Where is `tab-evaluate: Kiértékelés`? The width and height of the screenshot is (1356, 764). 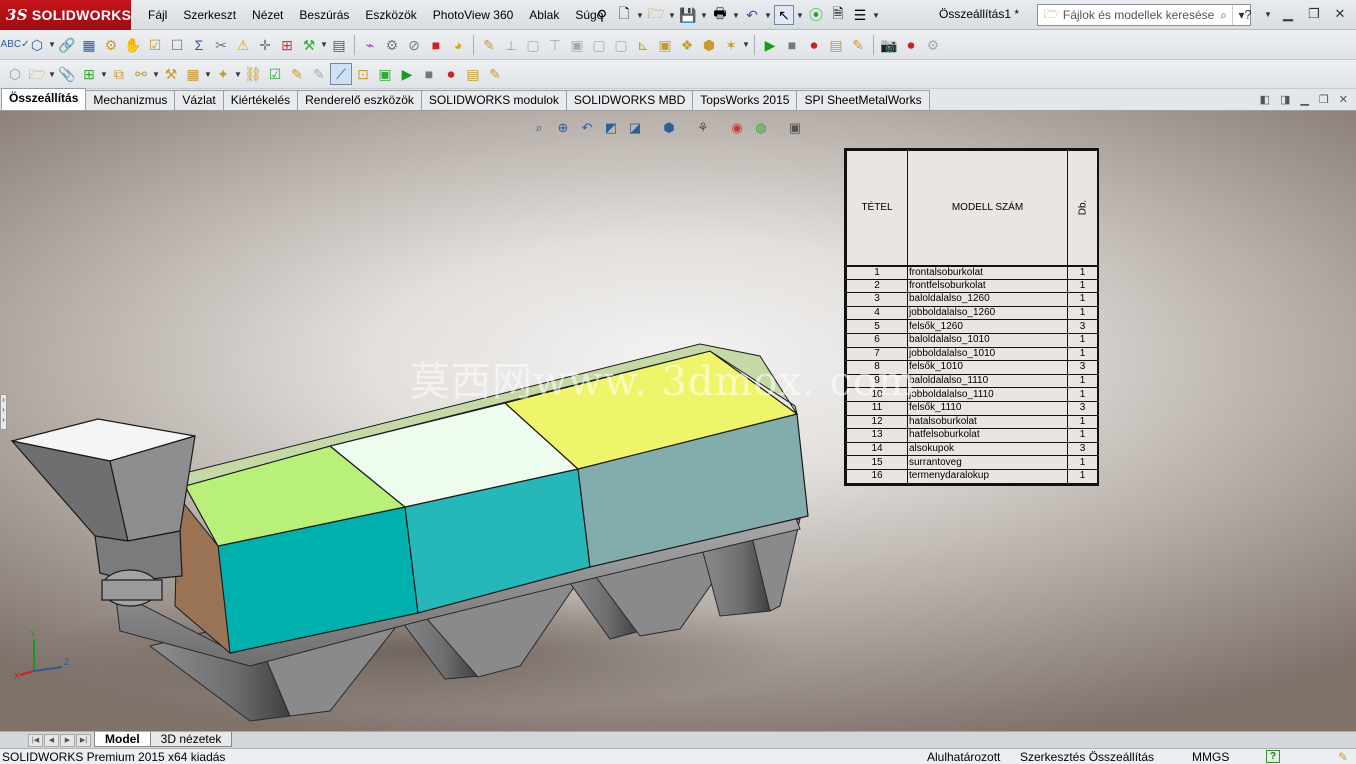 tab-evaluate: Kiértékelés is located at coordinates (260, 100).